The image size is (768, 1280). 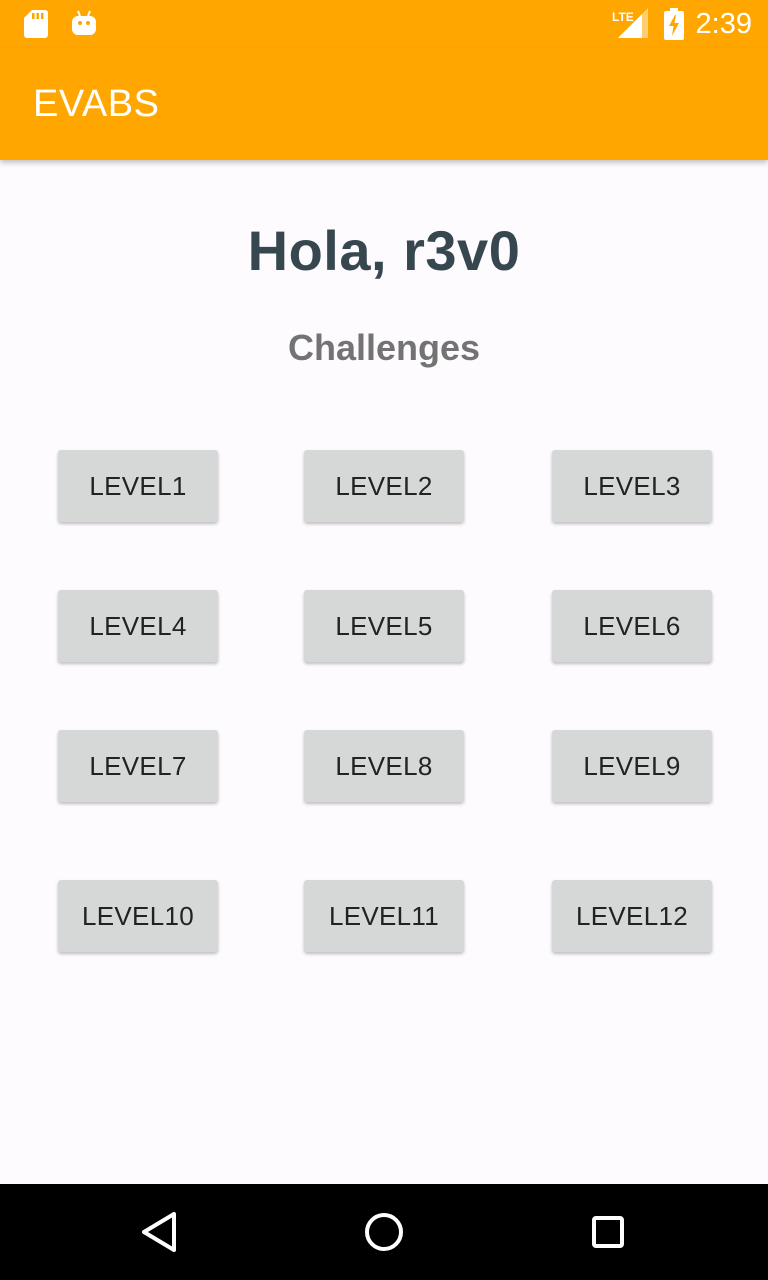 I want to click on level8-button: LEVEL8, so click(x=384, y=766).